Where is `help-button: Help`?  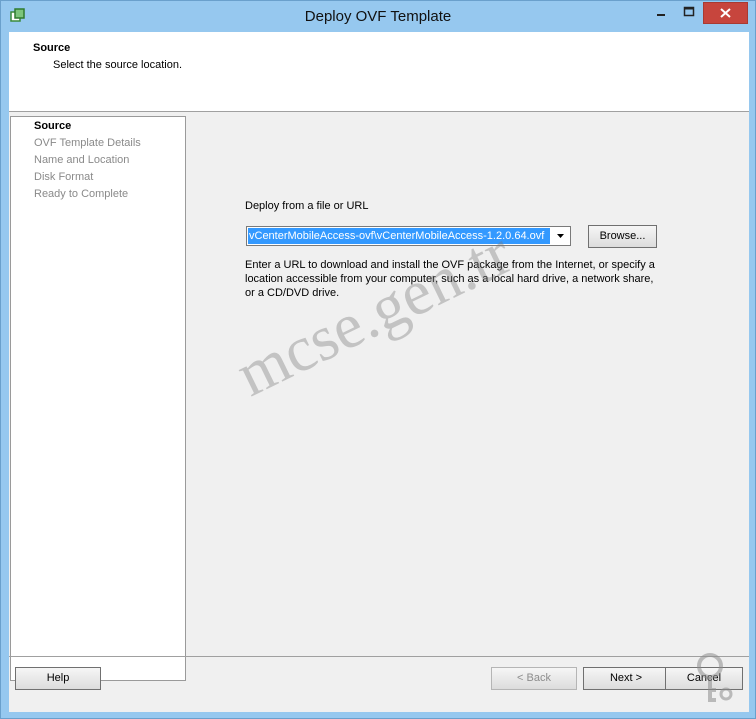 help-button: Help is located at coordinates (58, 678).